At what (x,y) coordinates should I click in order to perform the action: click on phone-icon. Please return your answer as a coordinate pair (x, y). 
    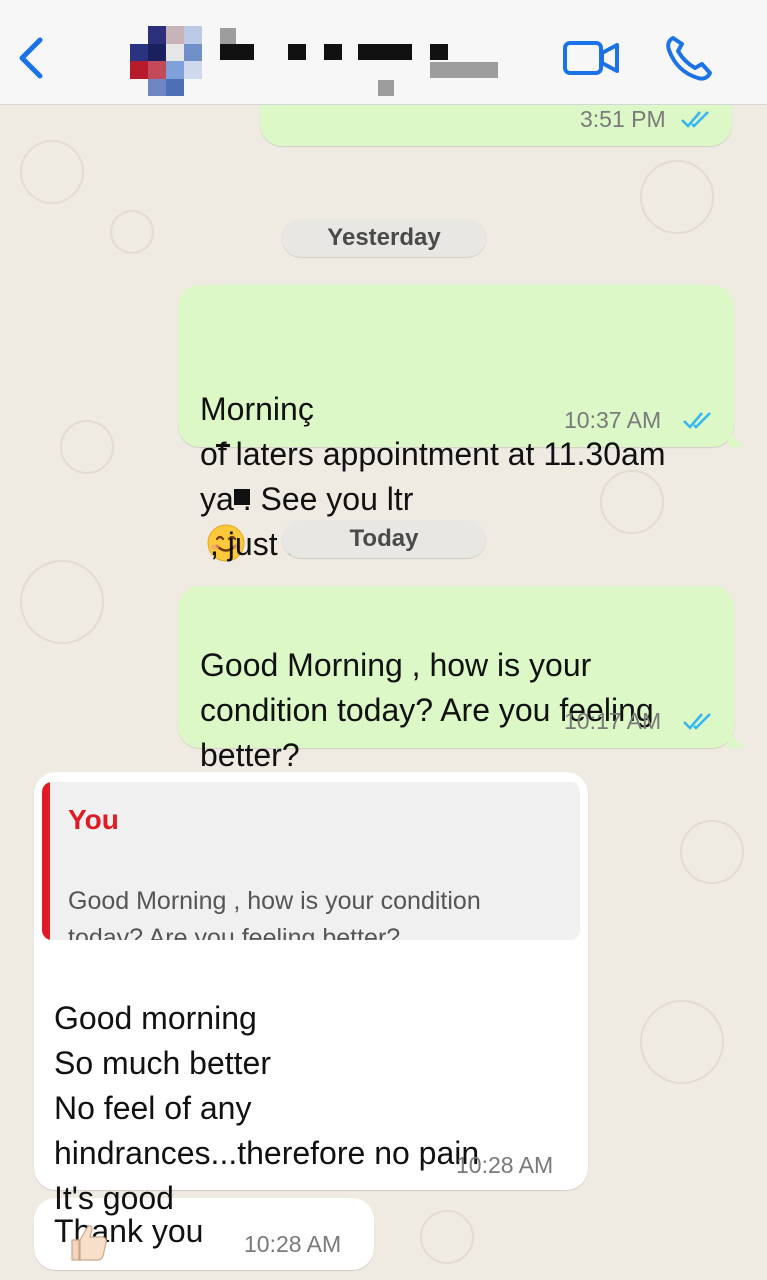
    Looking at the image, I should click on (689, 58).